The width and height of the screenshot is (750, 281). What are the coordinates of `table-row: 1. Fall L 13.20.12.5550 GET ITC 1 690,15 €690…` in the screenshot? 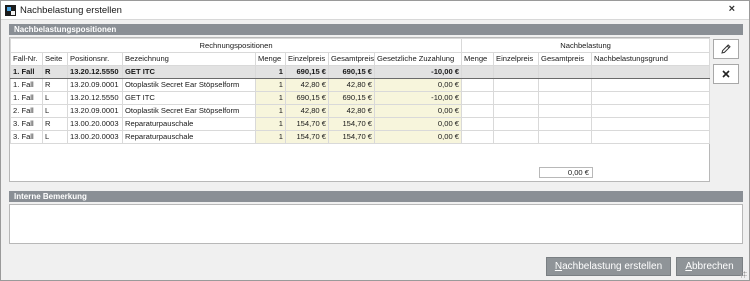 It's located at (360, 98).